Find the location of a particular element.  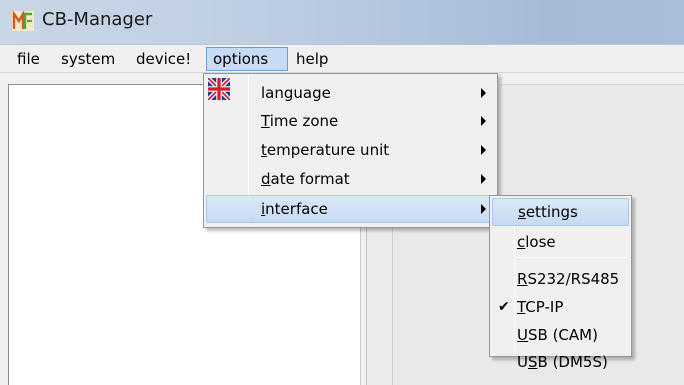

menu-item-close: close is located at coordinates (560, 243).